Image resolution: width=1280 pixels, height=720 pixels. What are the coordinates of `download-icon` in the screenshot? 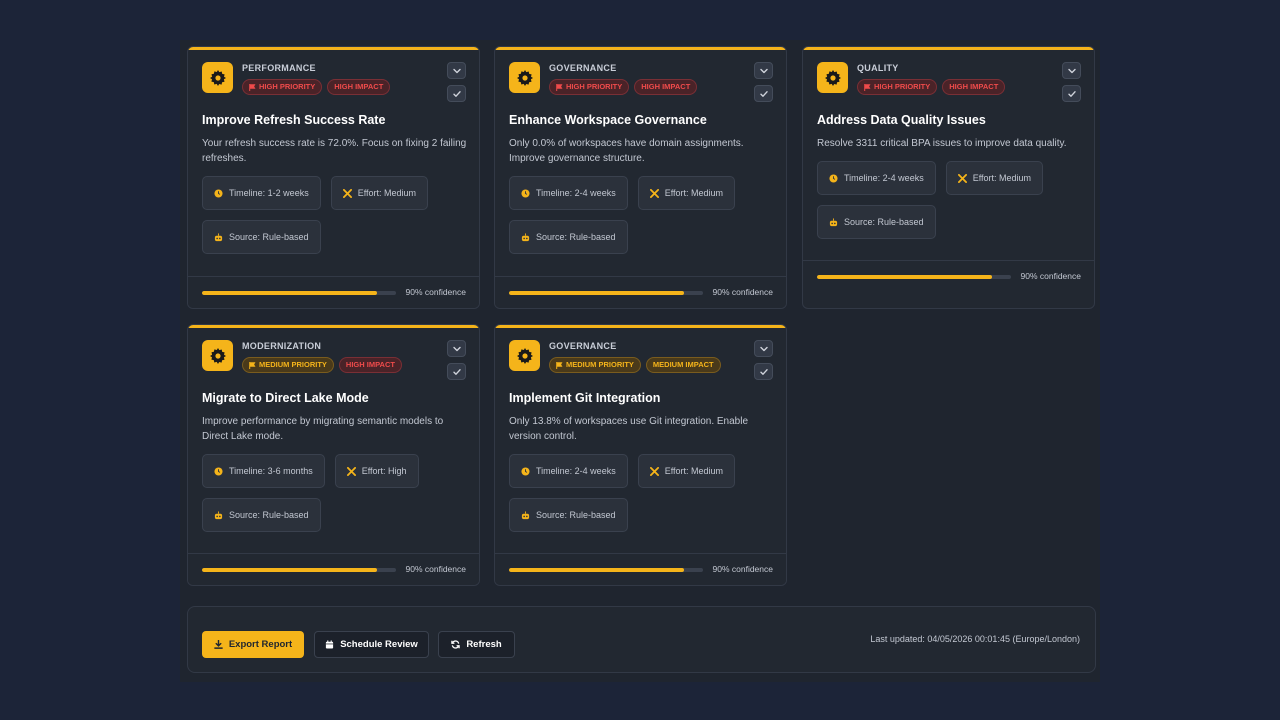 It's located at (218, 644).